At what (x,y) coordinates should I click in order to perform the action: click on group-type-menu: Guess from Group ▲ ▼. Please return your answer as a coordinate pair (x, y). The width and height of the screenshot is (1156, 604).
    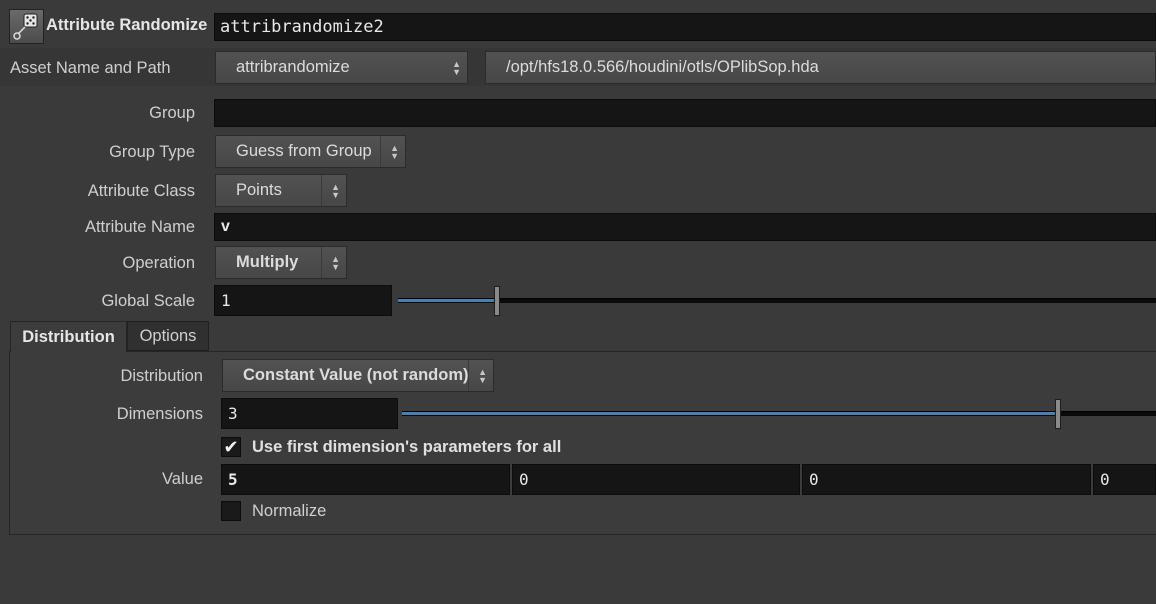
    Looking at the image, I should click on (310, 151).